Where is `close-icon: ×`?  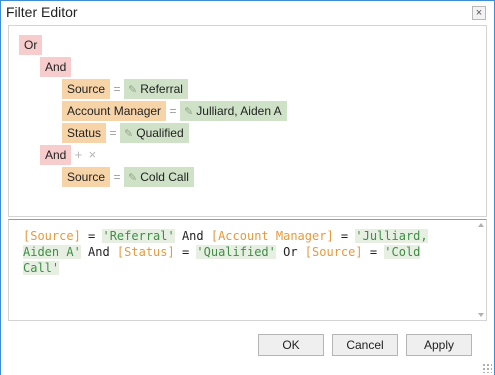 close-icon: × is located at coordinates (479, 13).